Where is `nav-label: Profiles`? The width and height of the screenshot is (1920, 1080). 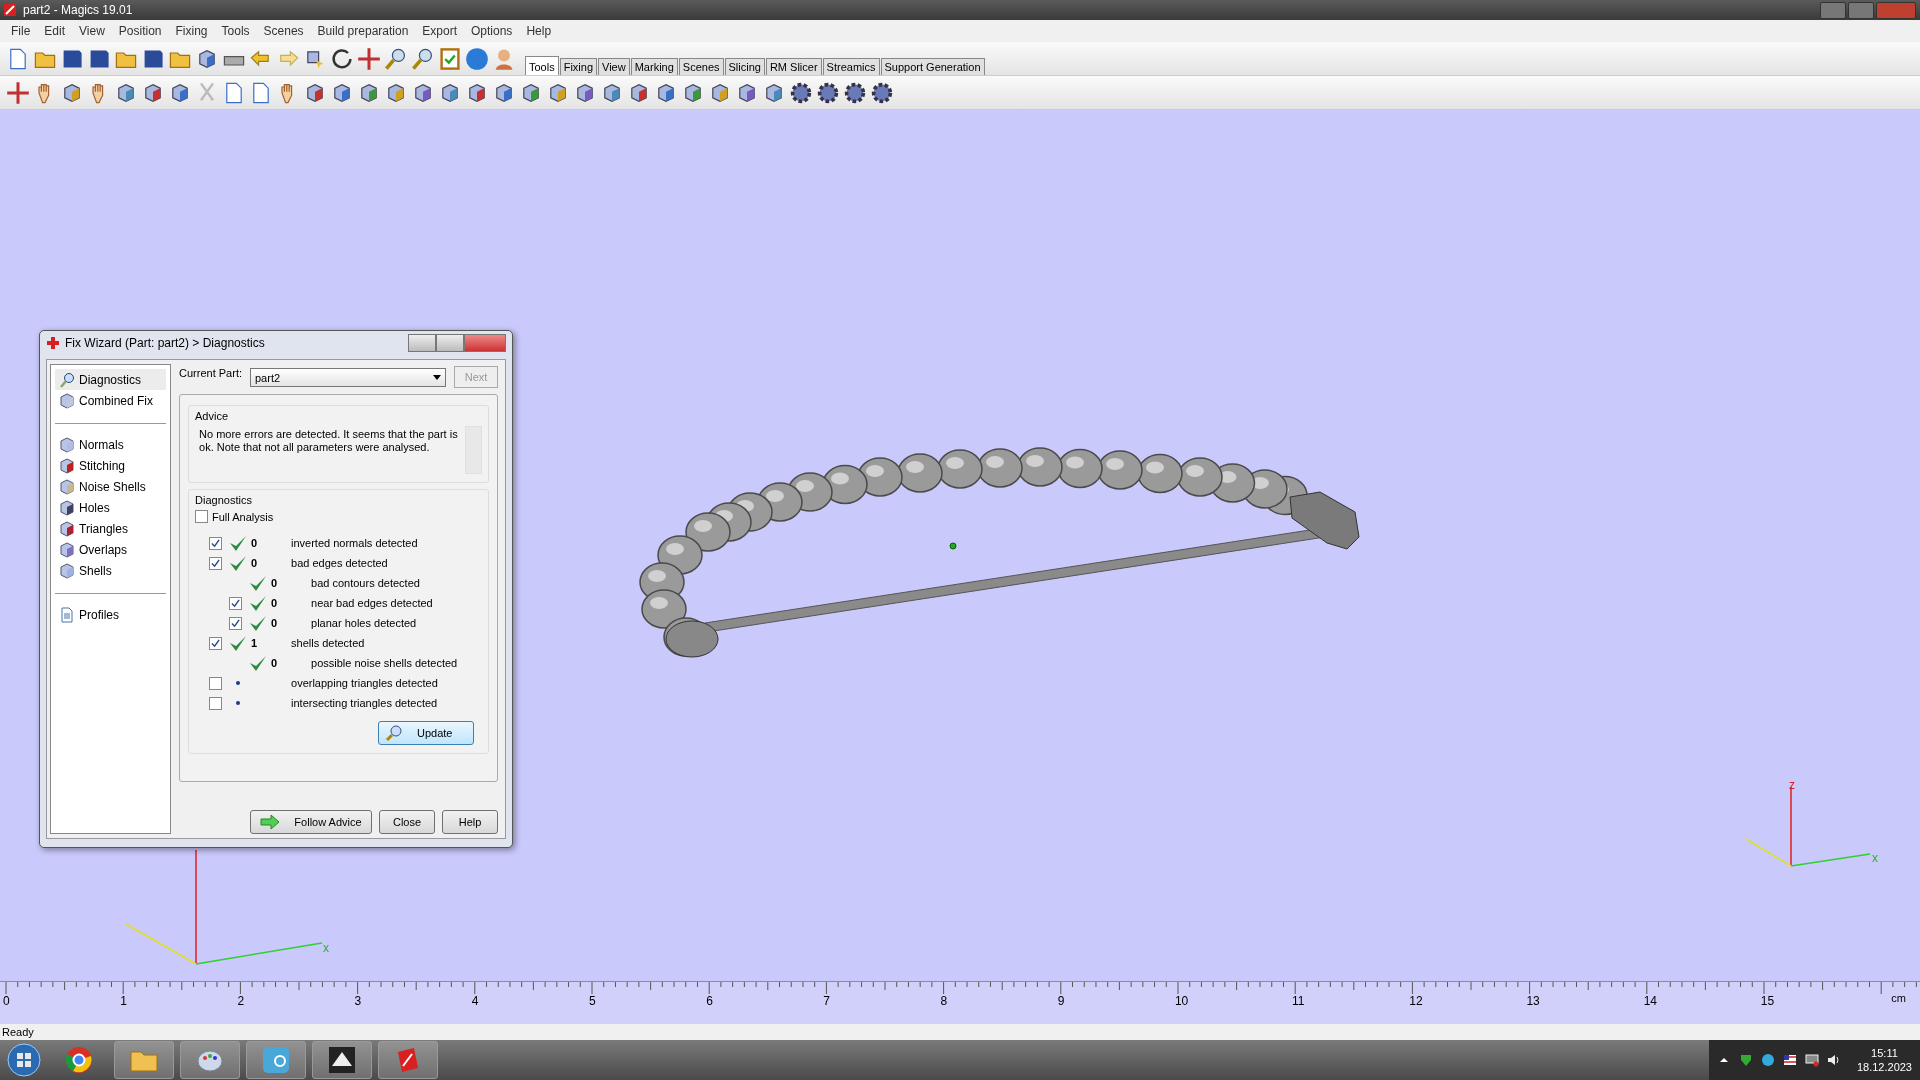
nav-label: Profiles is located at coordinates (99, 614).